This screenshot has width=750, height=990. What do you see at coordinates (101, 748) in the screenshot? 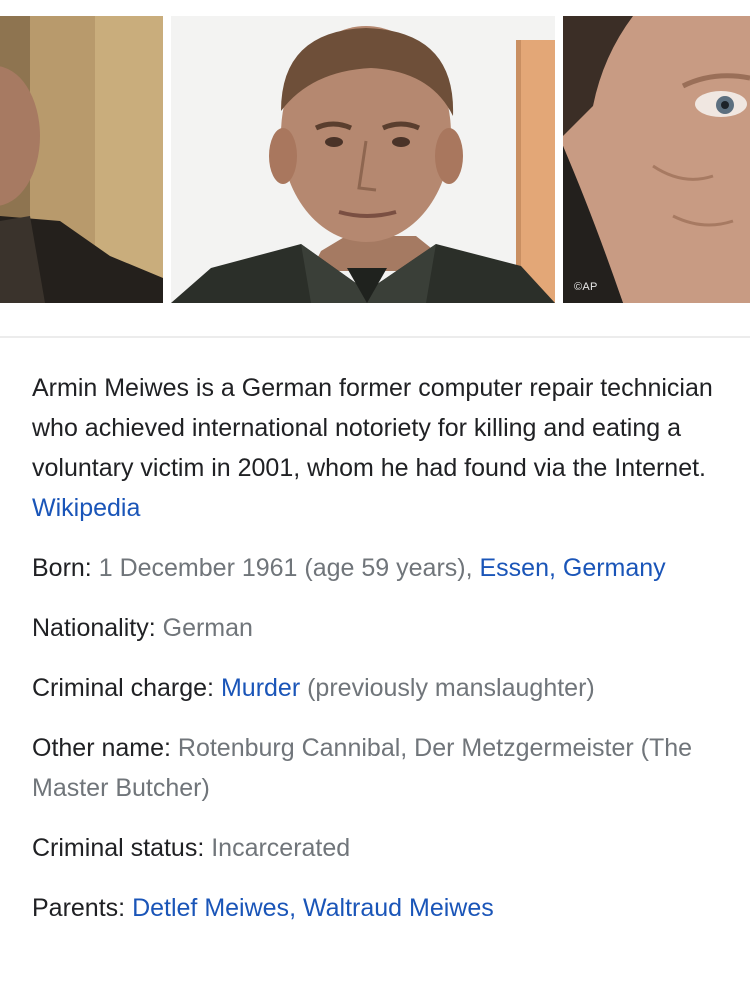
I see `fact-label-other-name: Other name:` at bounding box center [101, 748].